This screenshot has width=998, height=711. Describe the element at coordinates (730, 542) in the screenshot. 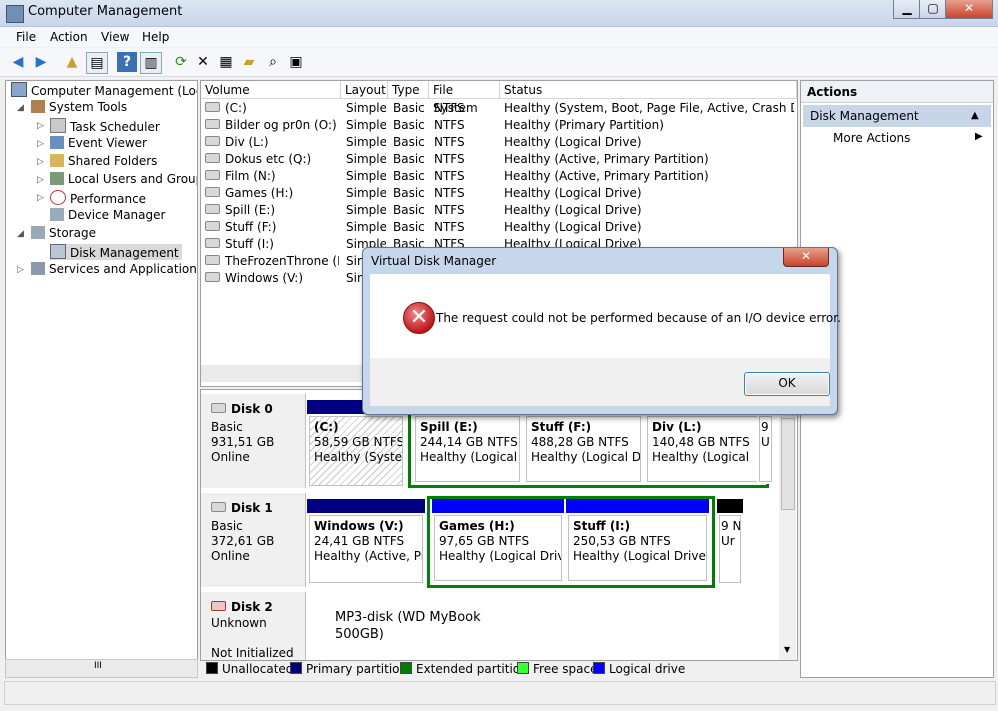

I see `partition-disk1-more: 9 N Ur` at that location.